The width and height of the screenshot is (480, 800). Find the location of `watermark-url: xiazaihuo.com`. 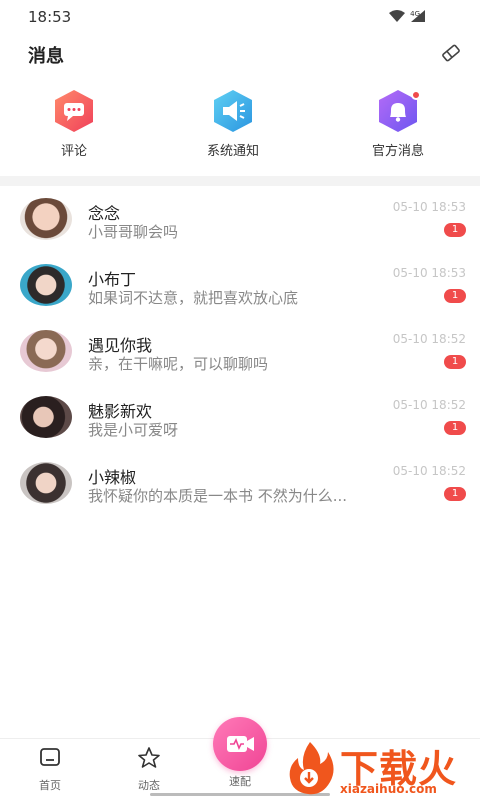

watermark-url: xiazaihuo.com is located at coordinates (388, 789).